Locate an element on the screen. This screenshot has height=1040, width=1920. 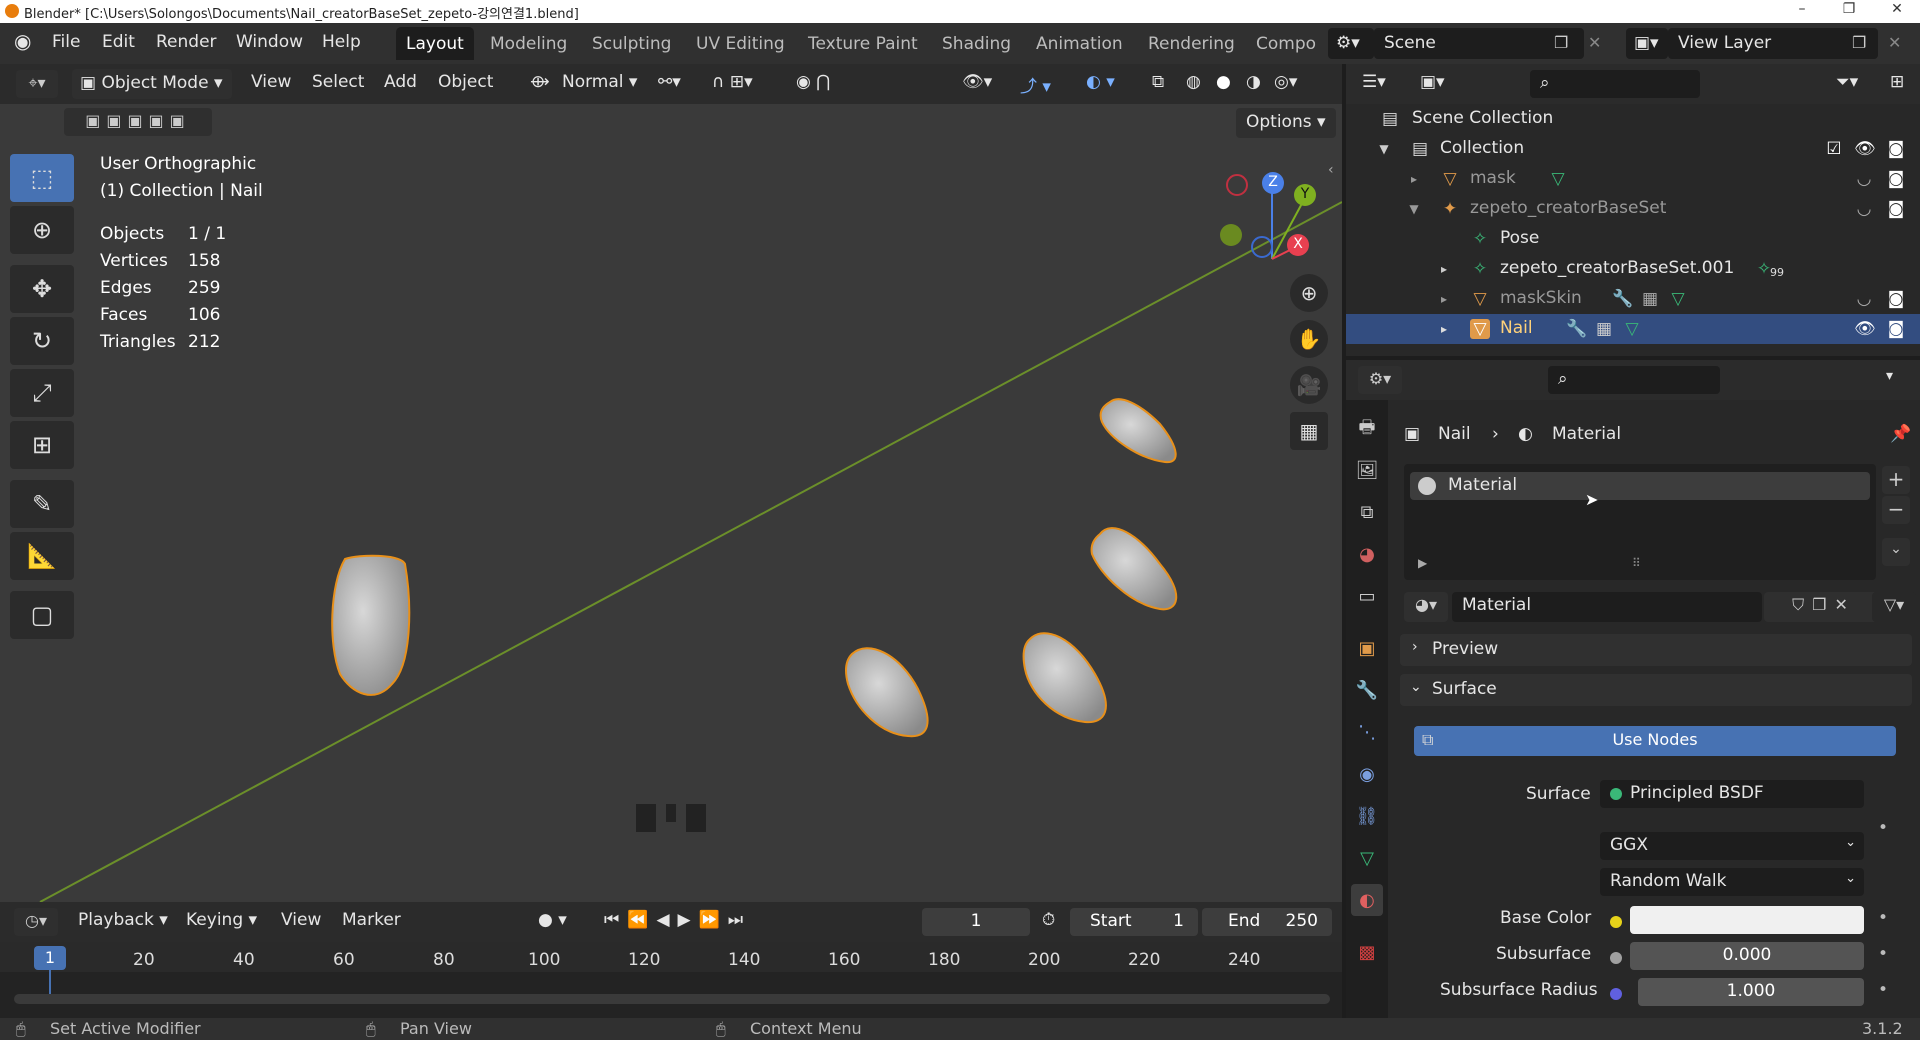
surface-panel-header: ⌄ Surface is located at coordinates (1656, 690).